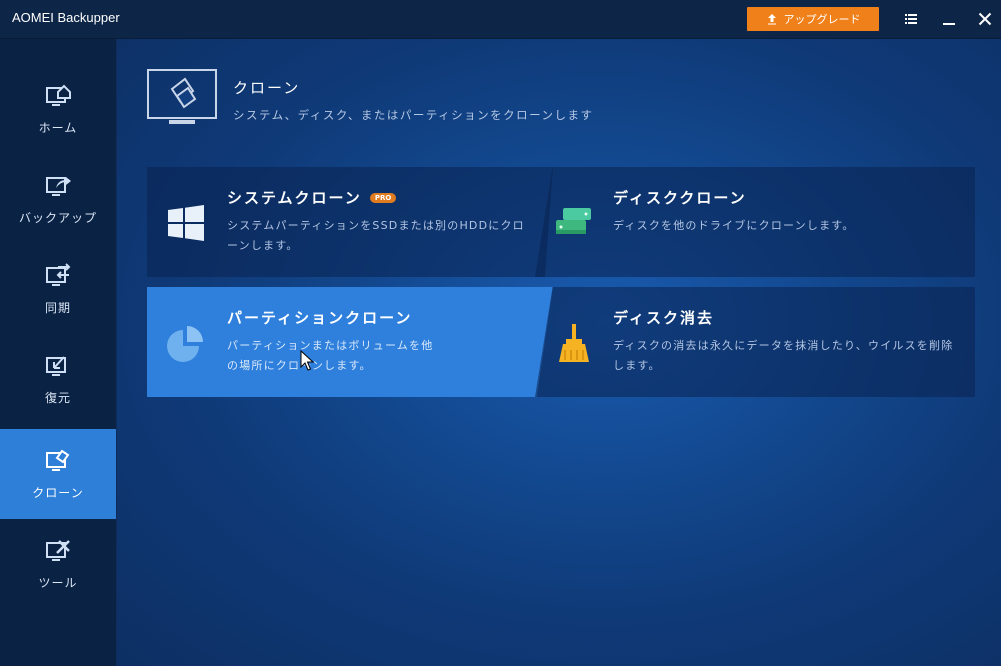  What do you see at coordinates (376, 235) in the screenshot?
I see `system-clone-desc: システムパーティションをSSDまたは別のHDDにクローンします。` at bounding box center [376, 235].